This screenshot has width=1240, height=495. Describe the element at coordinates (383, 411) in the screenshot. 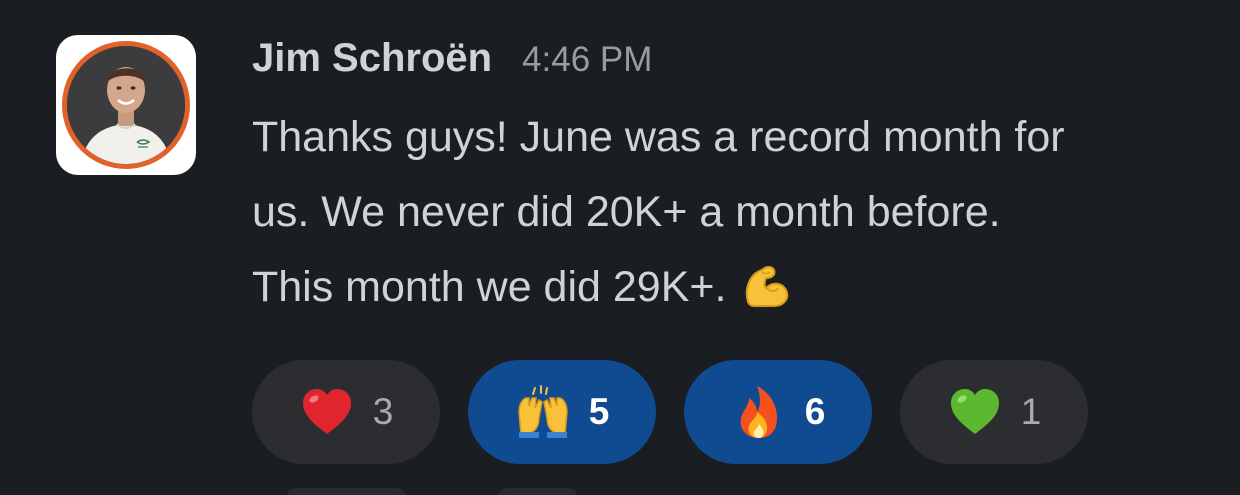

I see `reaction-count: 3` at that location.